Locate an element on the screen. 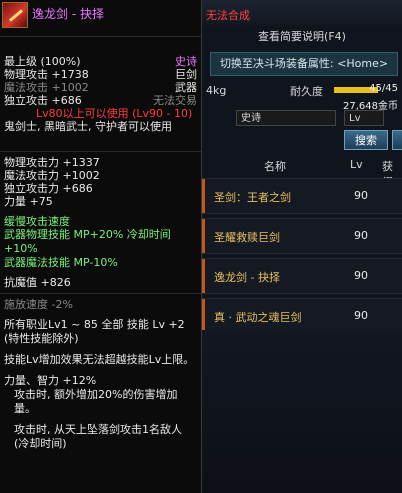  indep-power-text: 独立攻击力 +686 is located at coordinates (48, 188).